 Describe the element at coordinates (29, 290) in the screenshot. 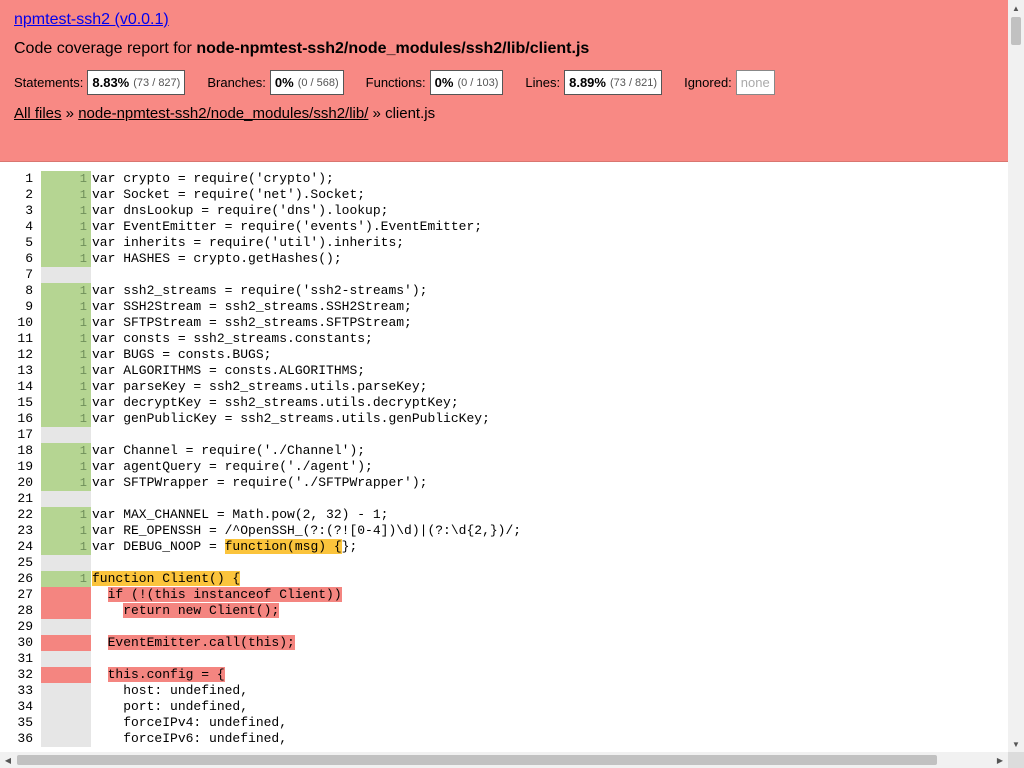

I see `line-number: 8` at that location.